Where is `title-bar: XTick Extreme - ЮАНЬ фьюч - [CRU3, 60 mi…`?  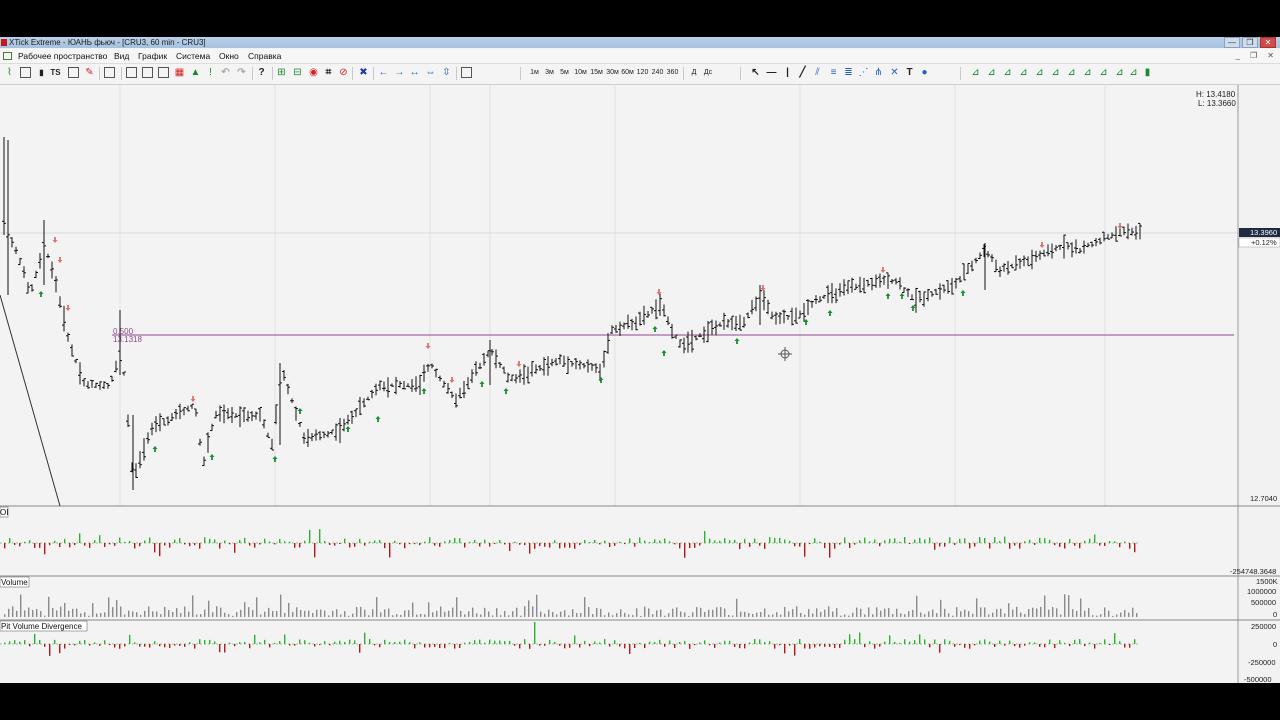
title-bar: XTick Extreme - ЮАНЬ фьюч - [CRU3, 60 mi… is located at coordinates (640, 42).